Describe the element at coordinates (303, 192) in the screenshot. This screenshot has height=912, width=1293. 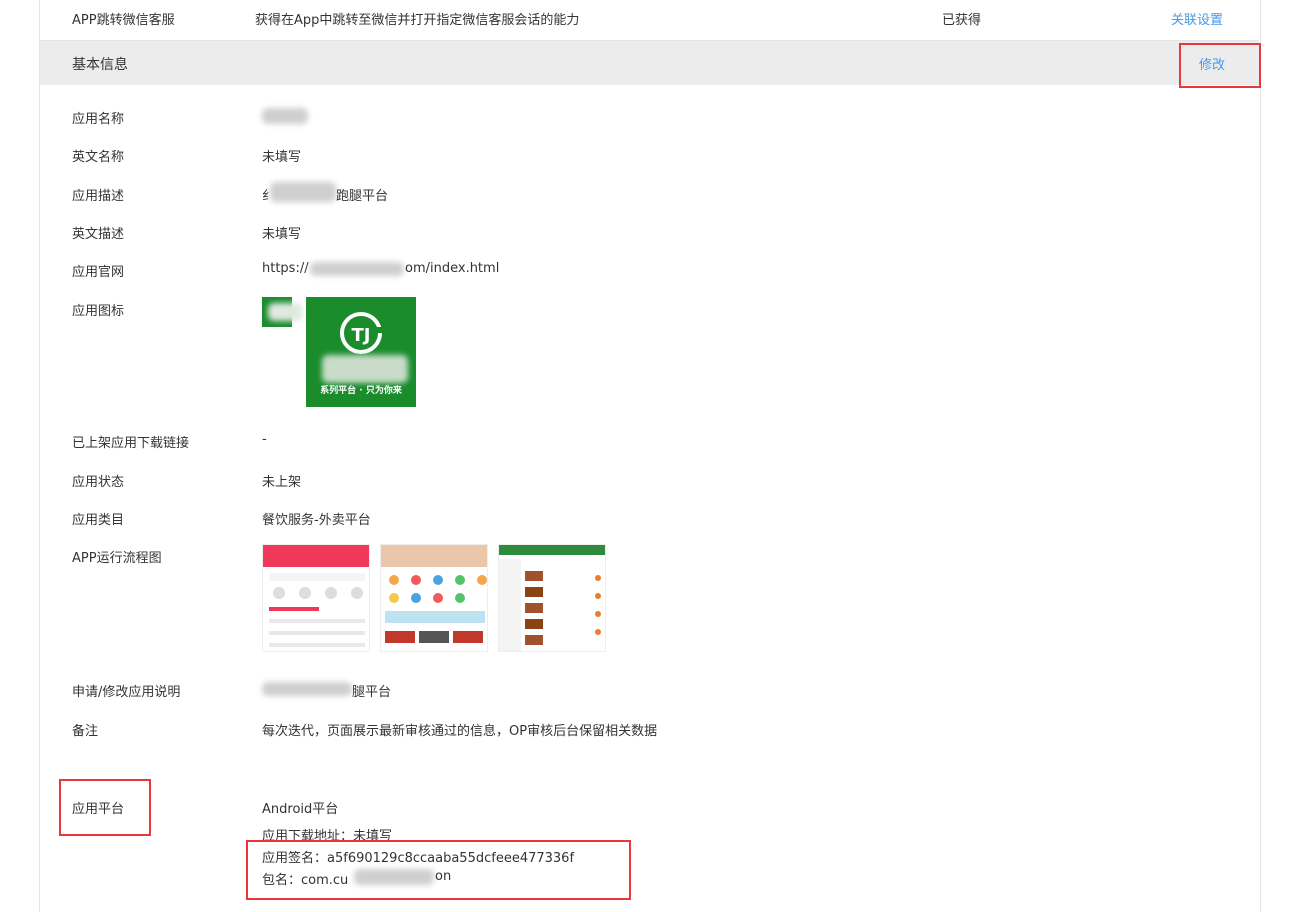
I see `app-desc-blurred` at that location.